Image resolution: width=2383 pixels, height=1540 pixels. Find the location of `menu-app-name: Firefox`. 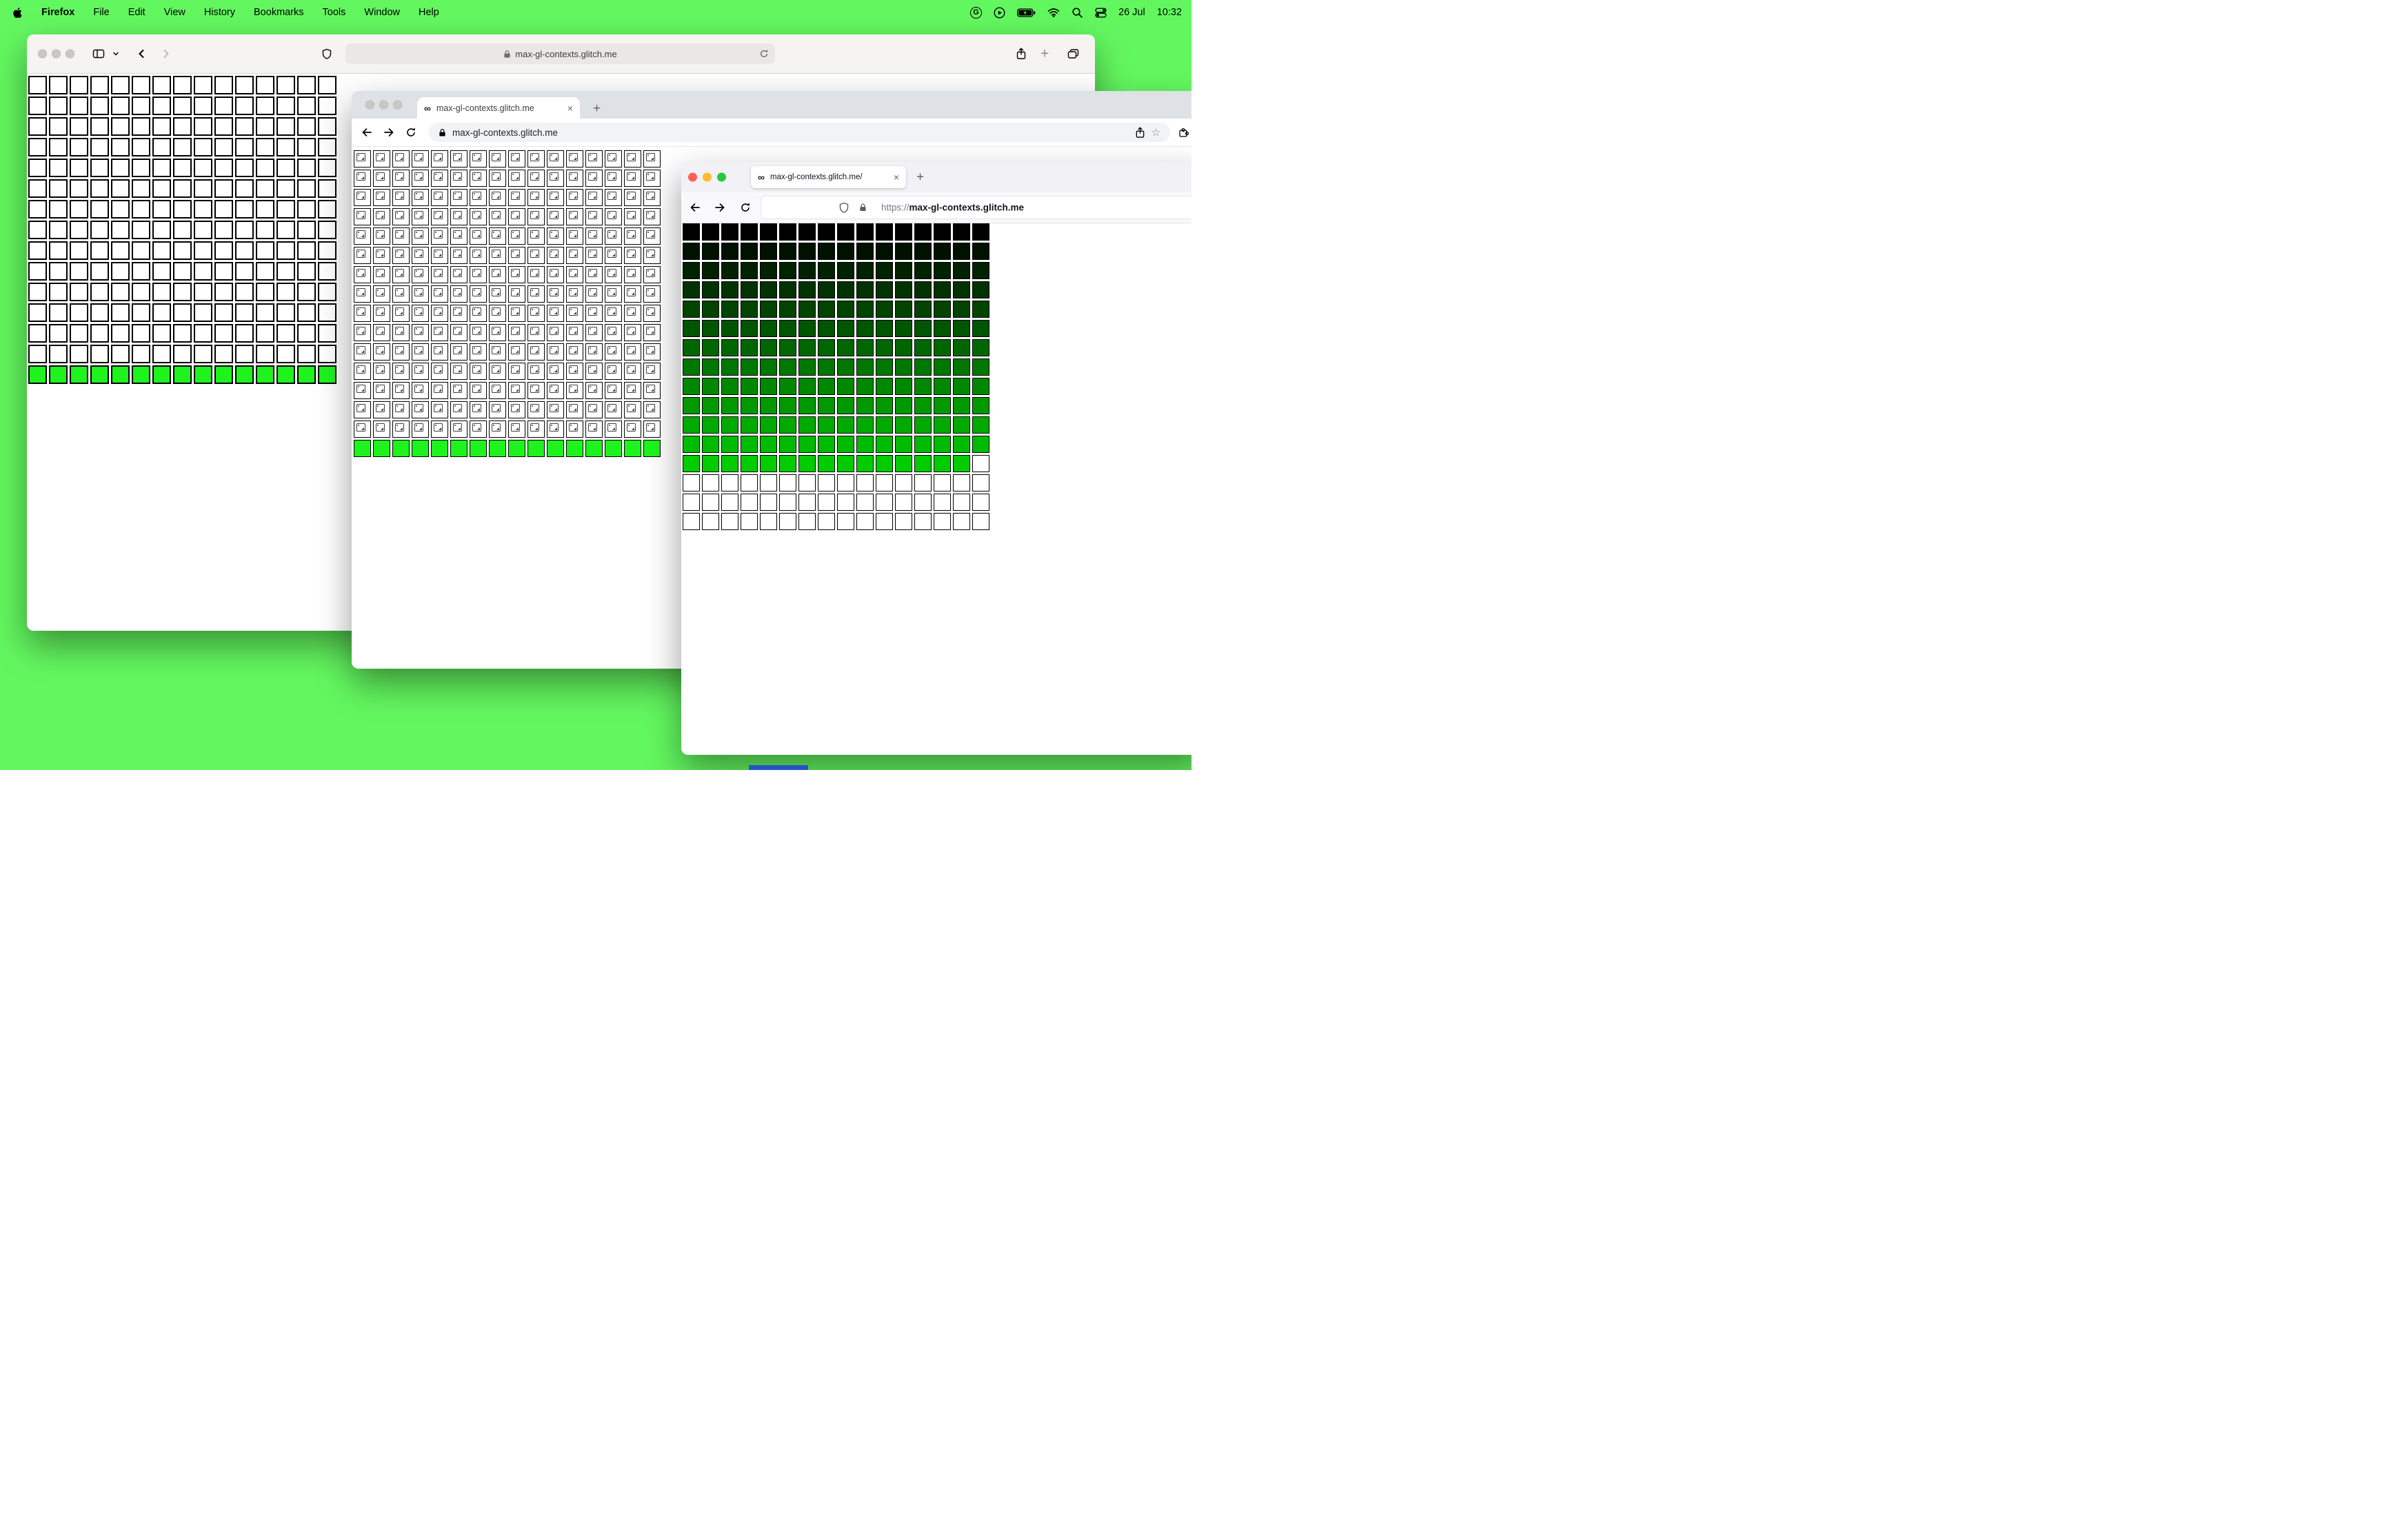

menu-app-name: Firefox is located at coordinates (57, 13).